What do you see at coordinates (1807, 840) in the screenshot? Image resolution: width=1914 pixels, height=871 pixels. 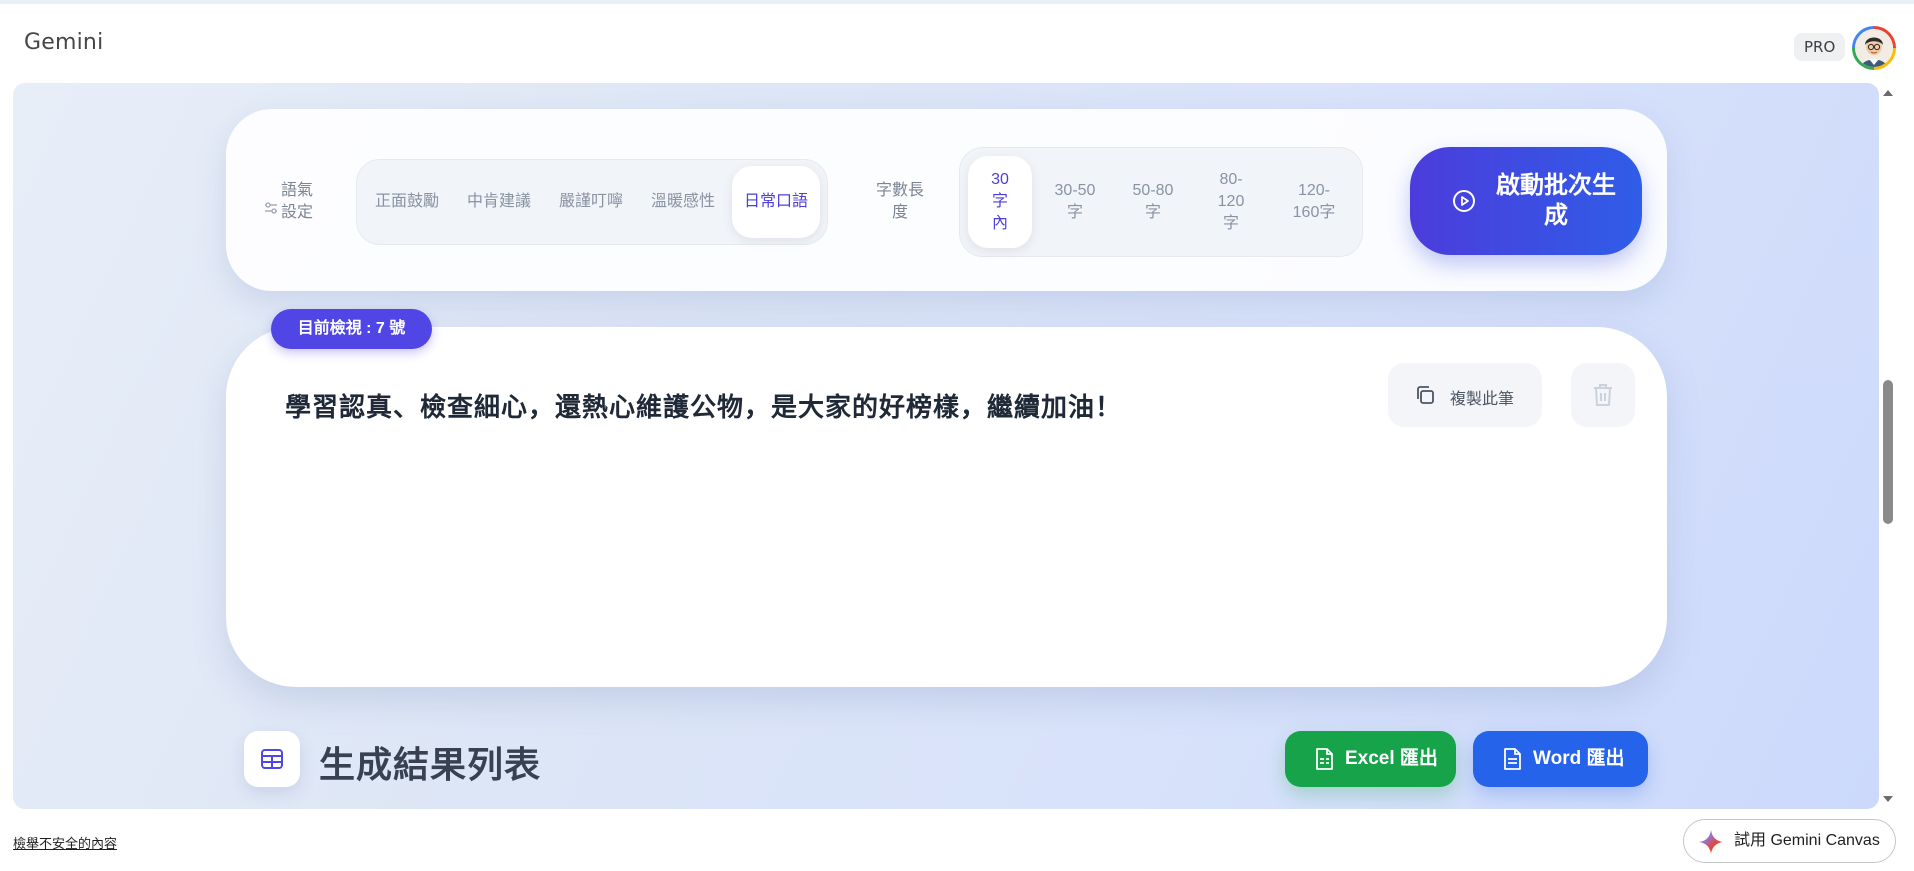 I see `try-gemini-canvas-label: 試用 Gemini Canvas` at bounding box center [1807, 840].